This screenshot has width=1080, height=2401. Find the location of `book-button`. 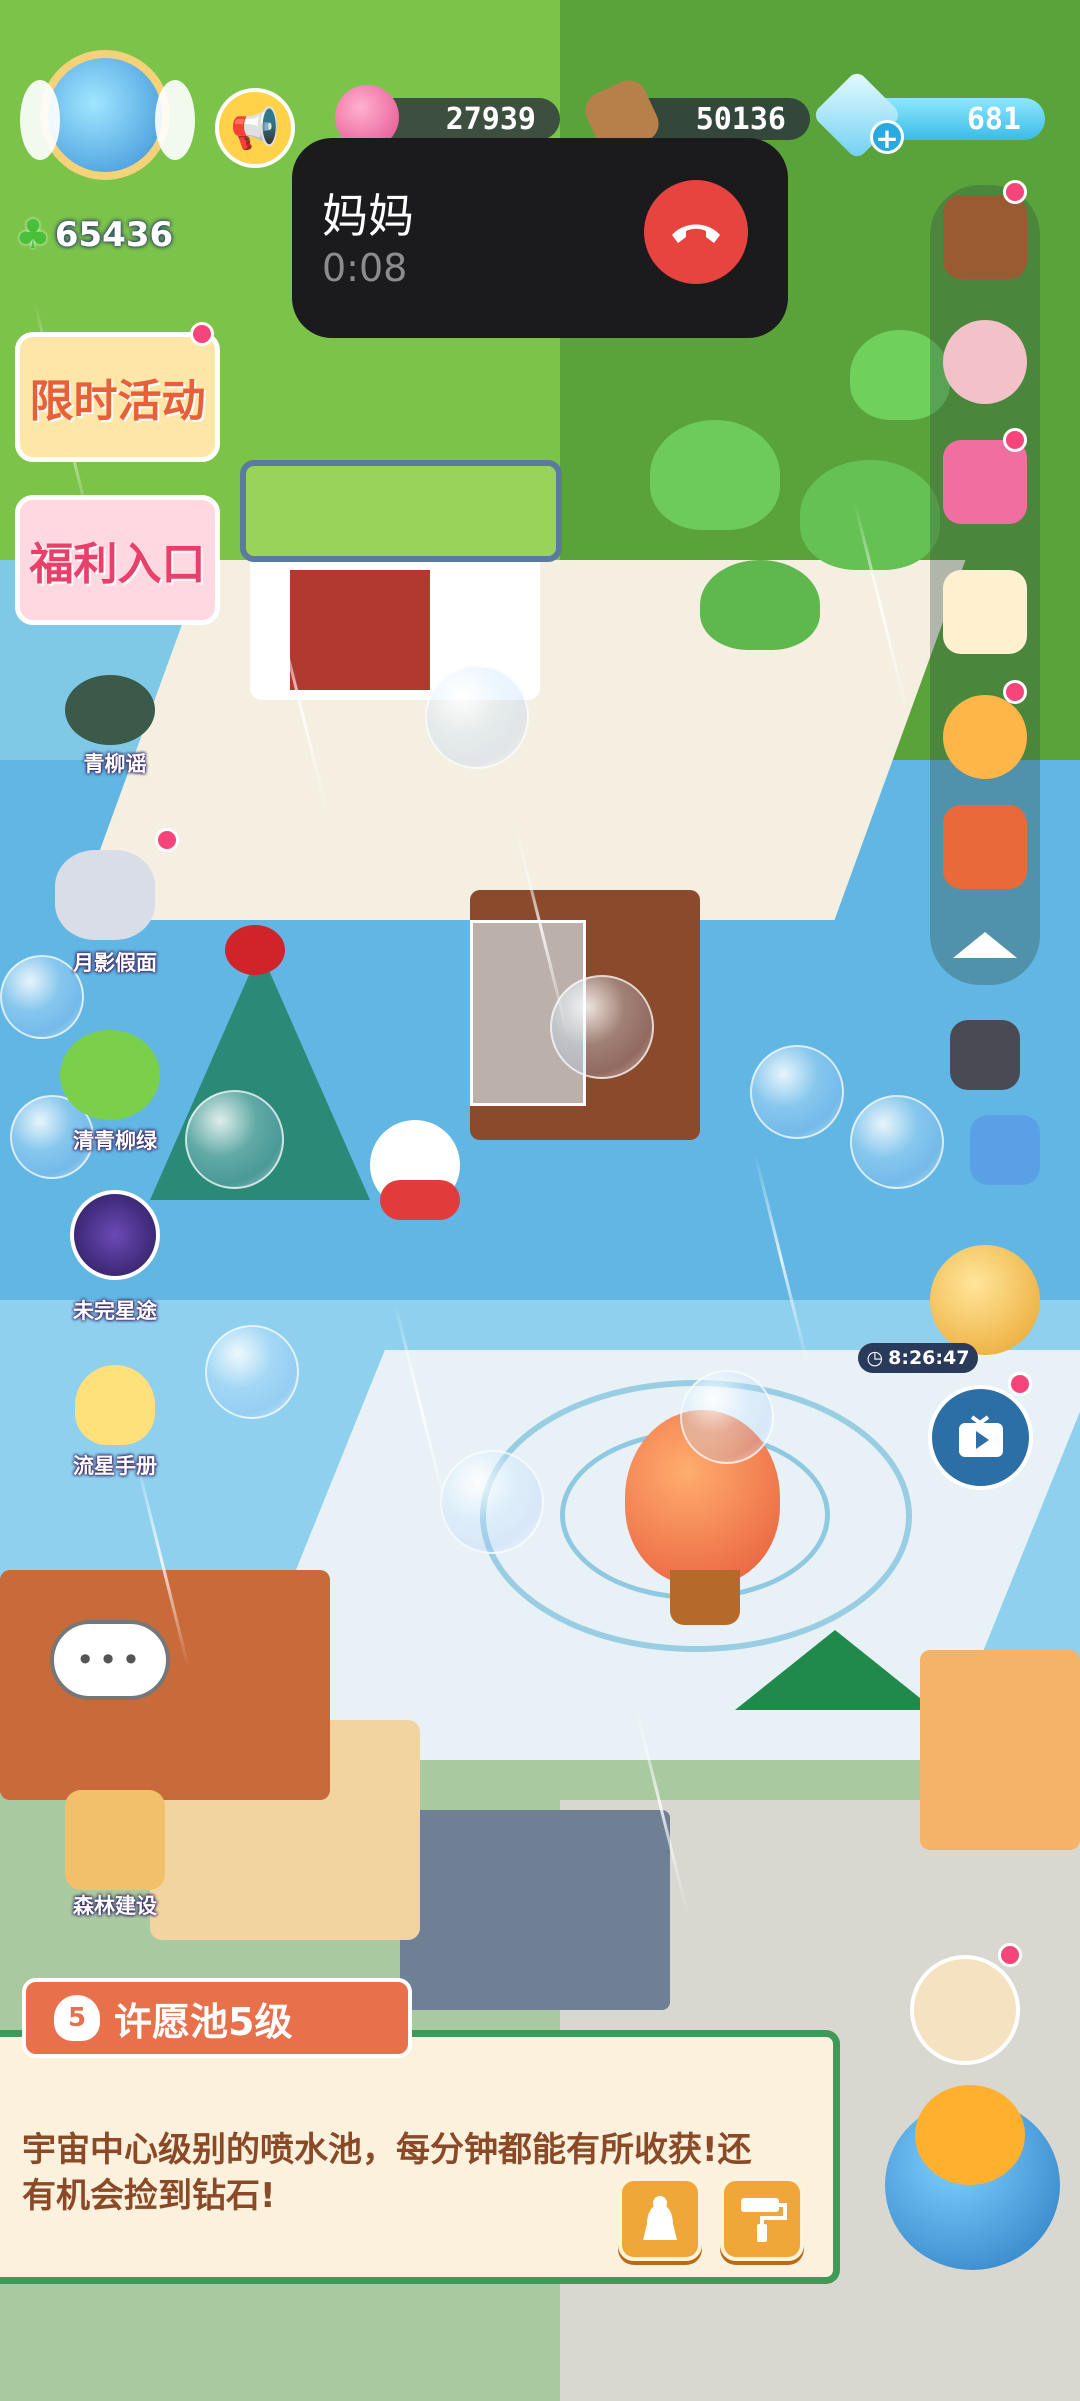

book-button is located at coordinates (985, 847).